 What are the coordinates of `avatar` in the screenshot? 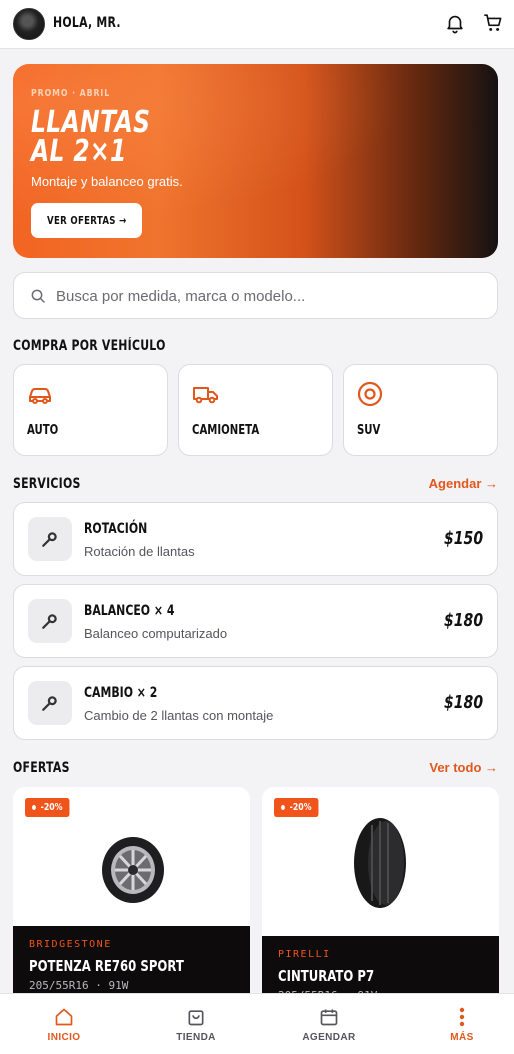 It's located at (29, 24).